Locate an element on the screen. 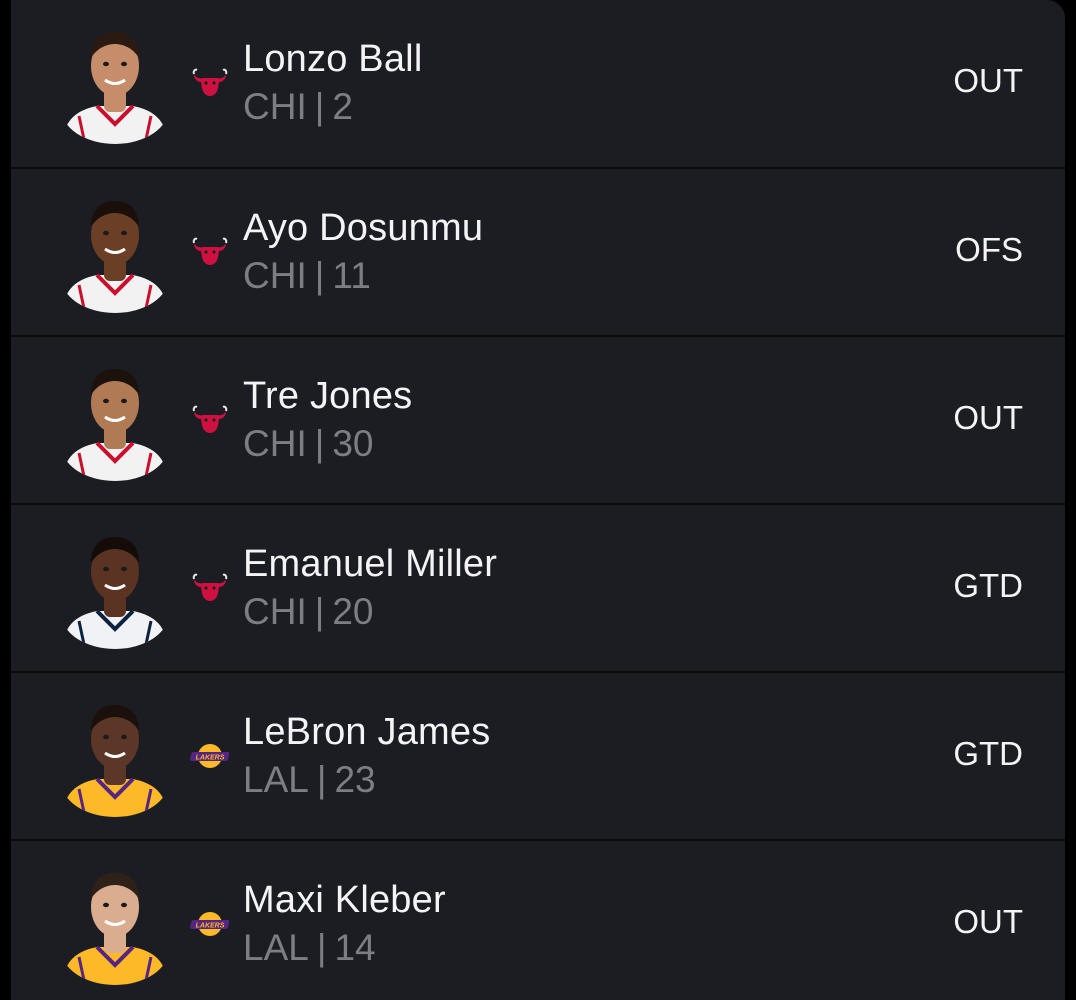 This screenshot has height=1000, width=1076. player-team-number: CHI | 11 is located at coordinates (307, 276).